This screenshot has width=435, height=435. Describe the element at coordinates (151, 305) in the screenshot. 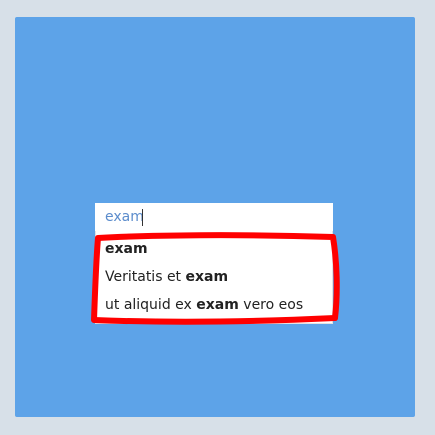

I see `suggestion-text-before: ut aliquid ex` at that location.